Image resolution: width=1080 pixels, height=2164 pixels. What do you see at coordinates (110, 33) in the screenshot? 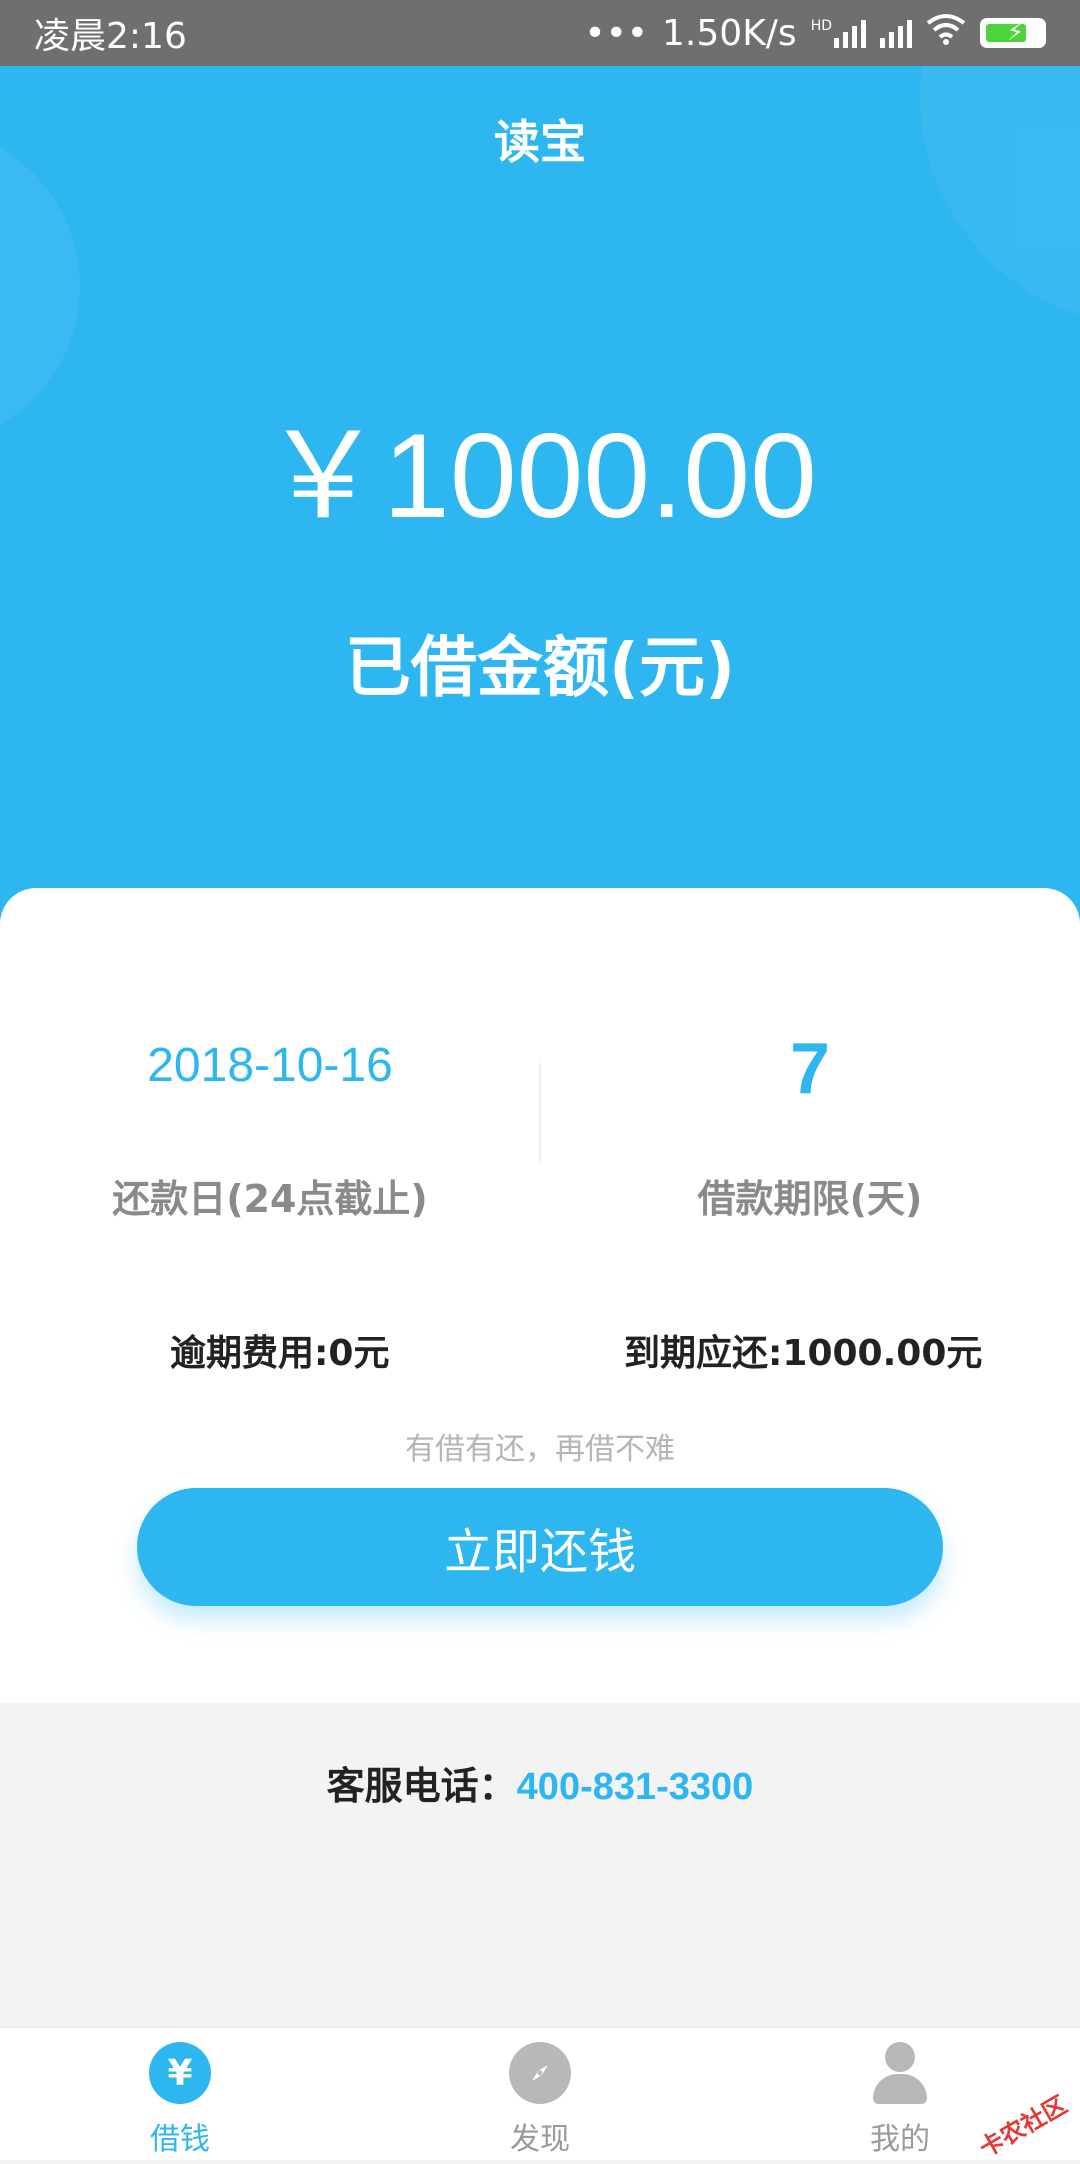
I see `status-time: 凌晨2:16` at bounding box center [110, 33].